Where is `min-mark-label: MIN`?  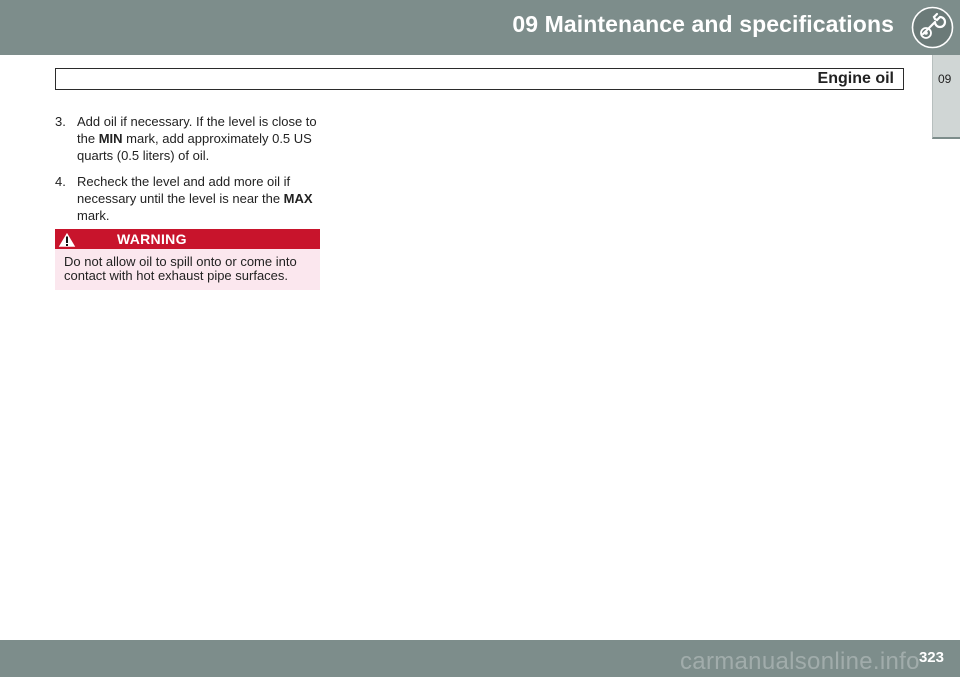
min-mark-label: MIN is located at coordinates (110, 138).